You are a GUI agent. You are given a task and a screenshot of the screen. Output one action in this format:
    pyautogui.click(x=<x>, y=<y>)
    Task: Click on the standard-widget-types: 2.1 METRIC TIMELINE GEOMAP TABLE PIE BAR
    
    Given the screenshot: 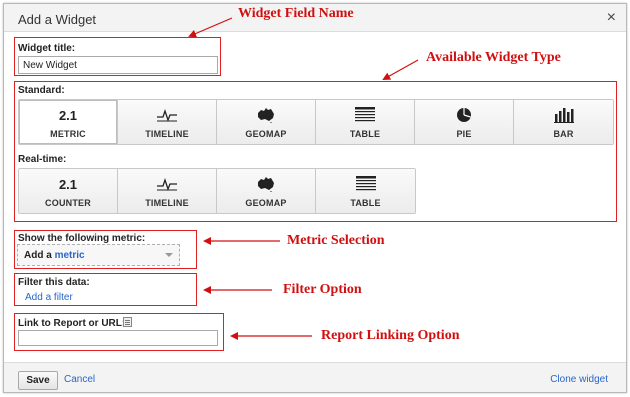 What is the action you would take?
    pyautogui.click(x=316, y=122)
    